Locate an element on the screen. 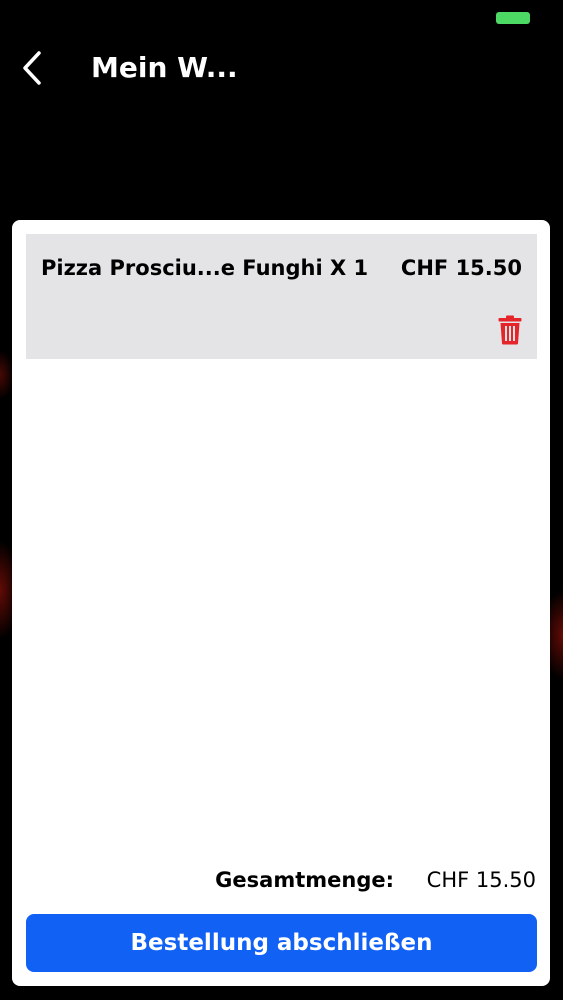 Image resolution: width=563 pixels, height=1000 pixels. checkout-button: Bestellung abschließen is located at coordinates (281, 943).